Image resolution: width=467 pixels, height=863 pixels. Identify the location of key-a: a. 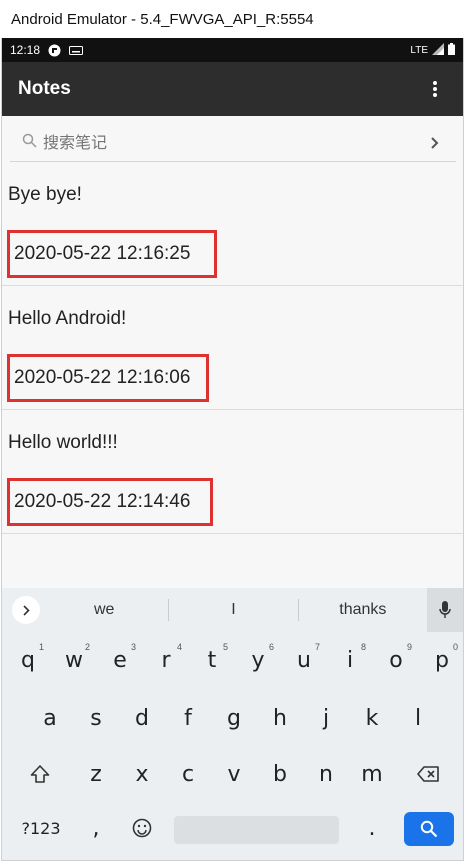
(50, 718).